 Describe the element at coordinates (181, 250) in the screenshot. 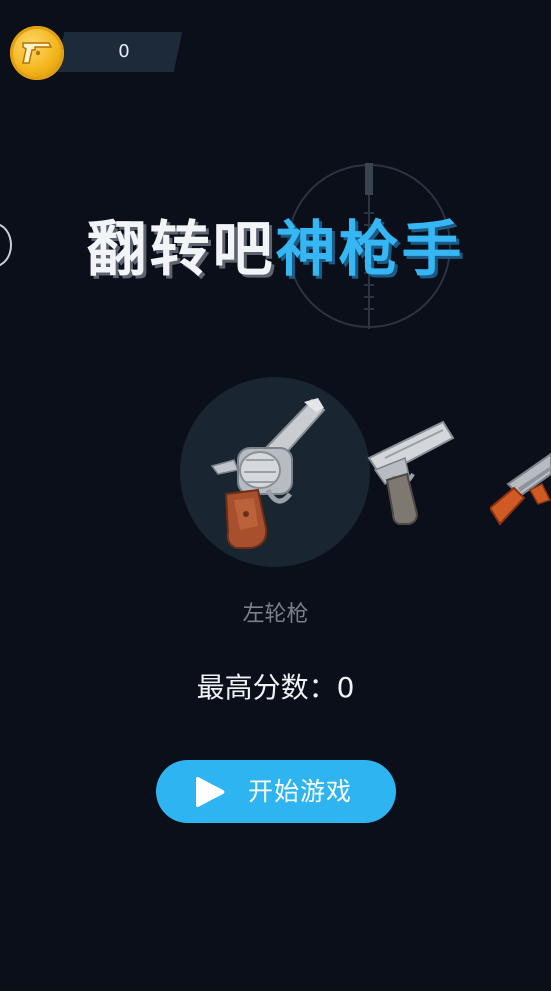

I see `title-part-white: 翻转吧` at that location.